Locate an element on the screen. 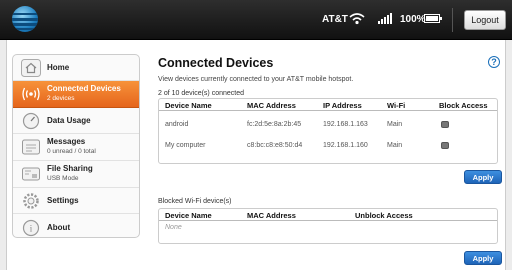 Image resolution: width=512 pixels, height=270 pixels. connected-count: 2 of 10 device(s) connected is located at coordinates (201, 93).